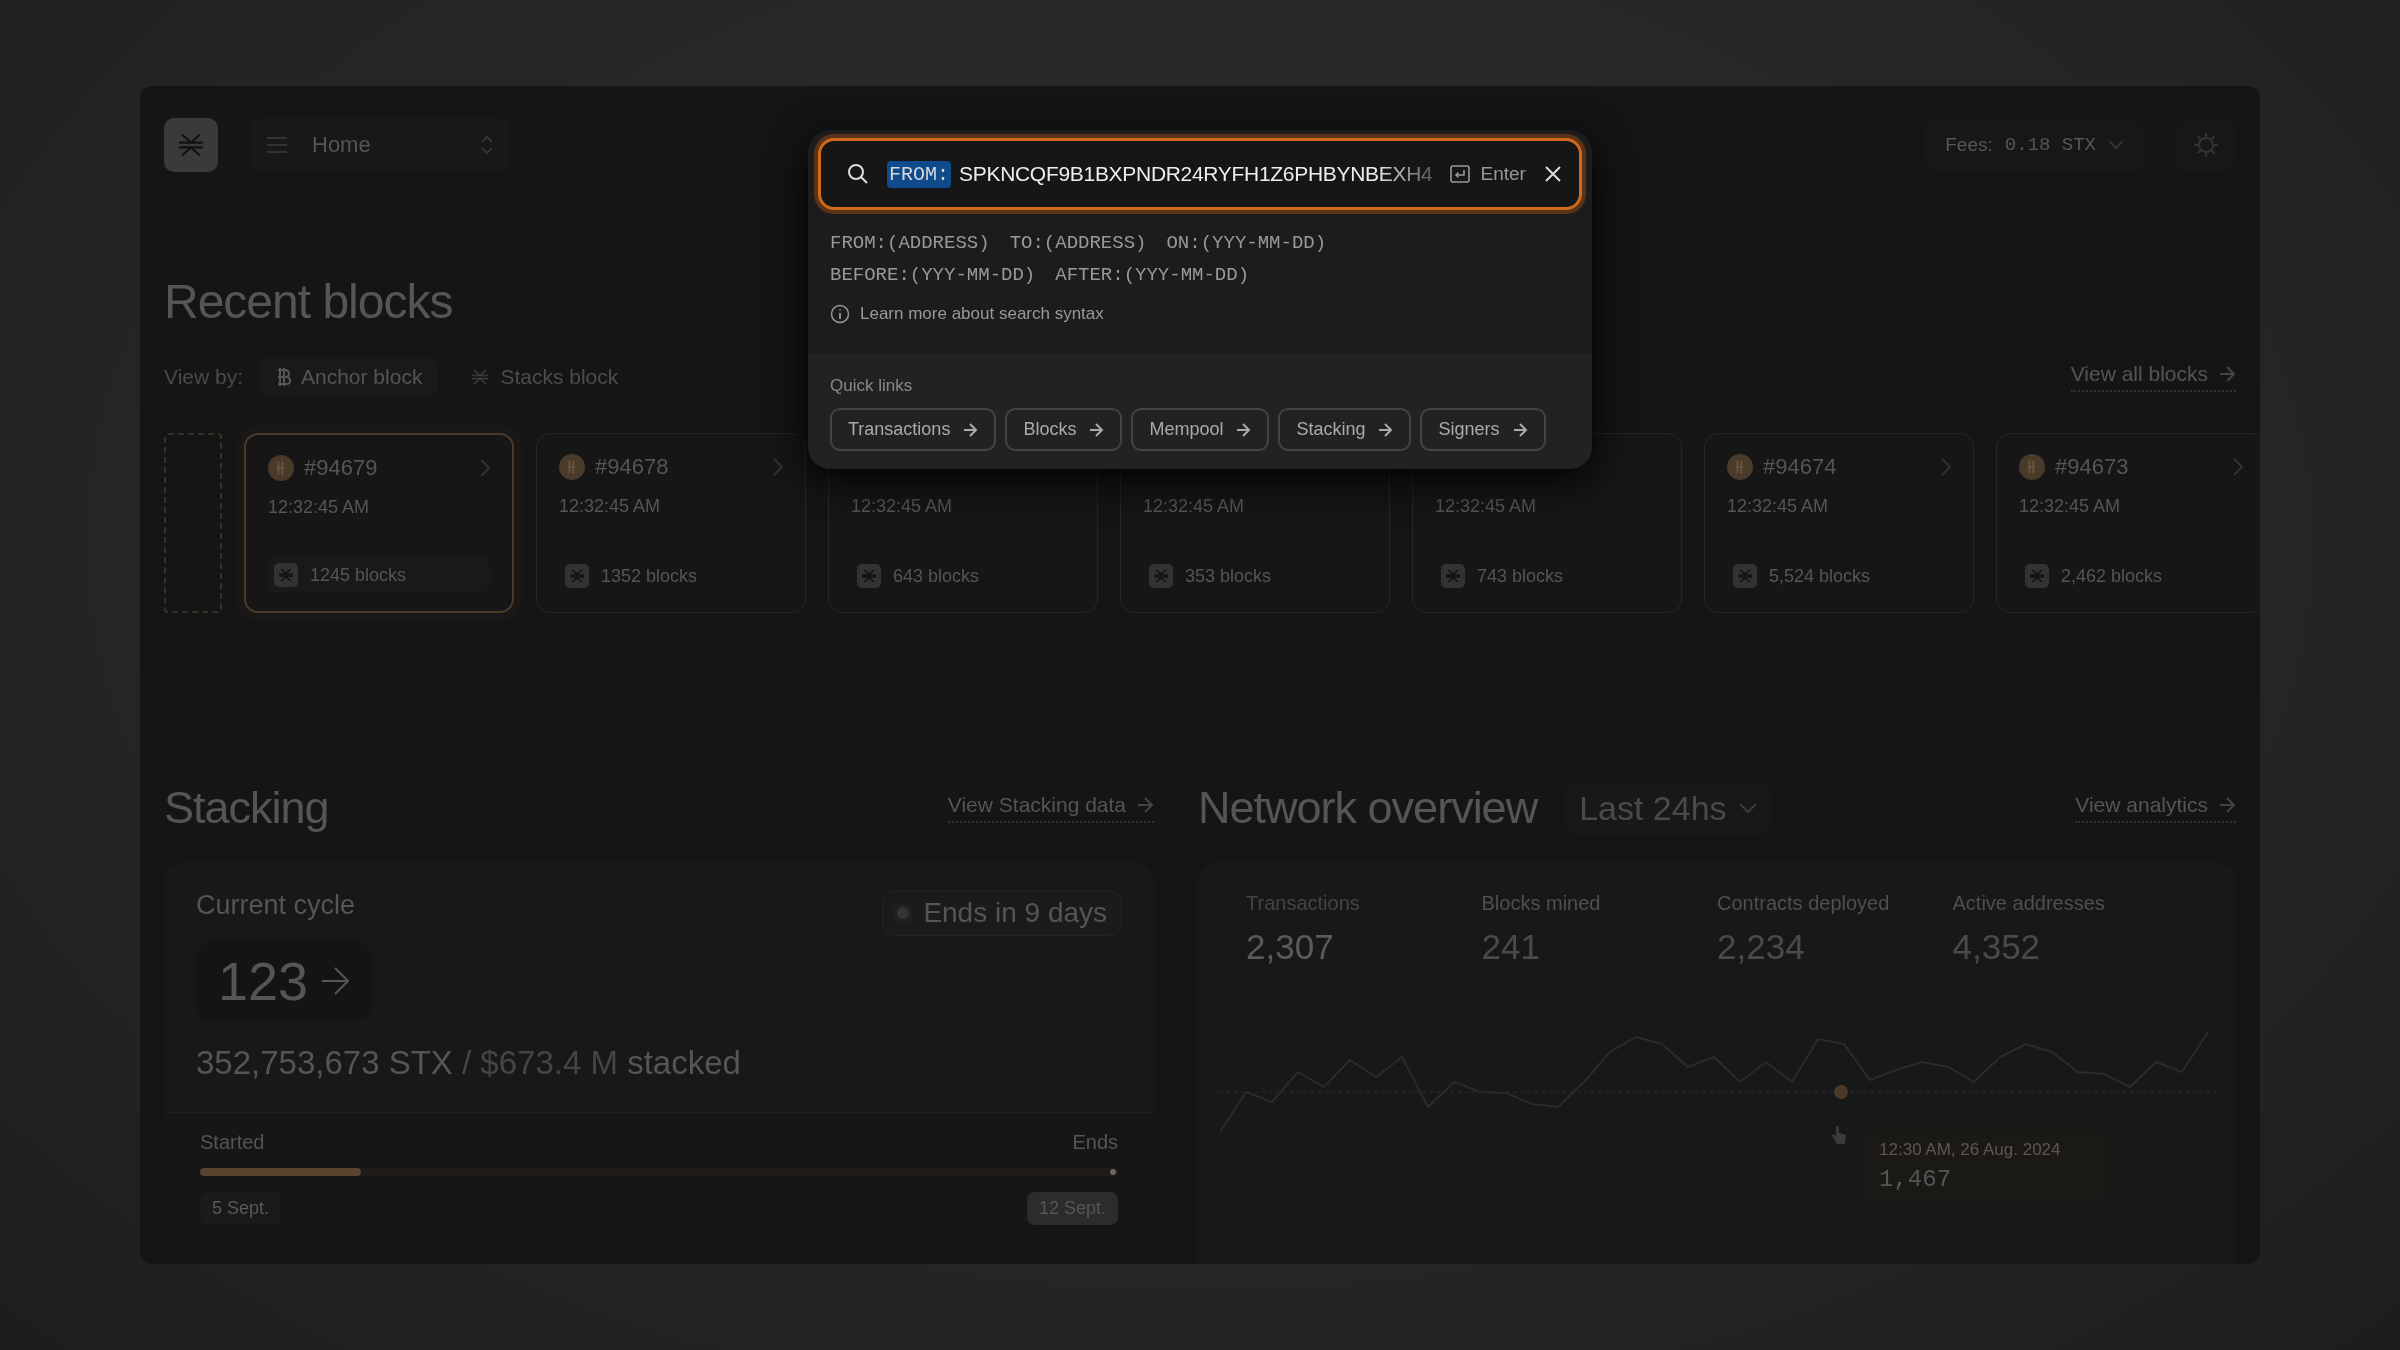 This screenshot has height=1350, width=2400. Describe the element at coordinates (358, 575) in the screenshot. I see `block-count: 1245 blocks` at that location.